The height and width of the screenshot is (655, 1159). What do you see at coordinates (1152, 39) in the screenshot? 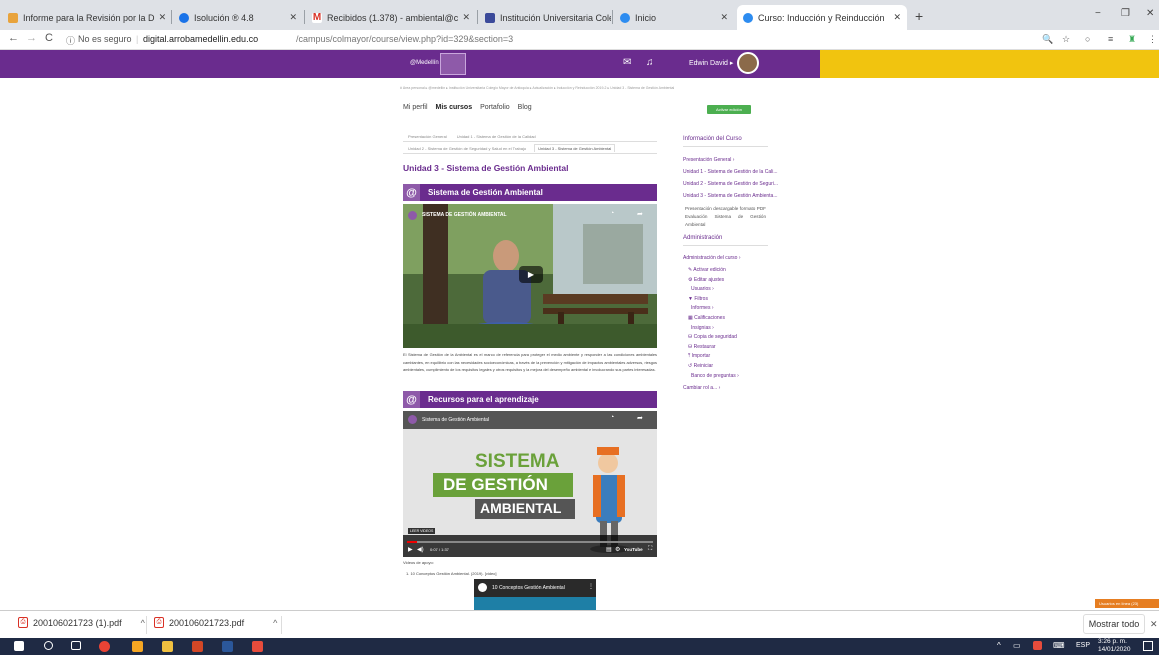
I see `menu-icon: ⋮` at bounding box center [1152, 39].